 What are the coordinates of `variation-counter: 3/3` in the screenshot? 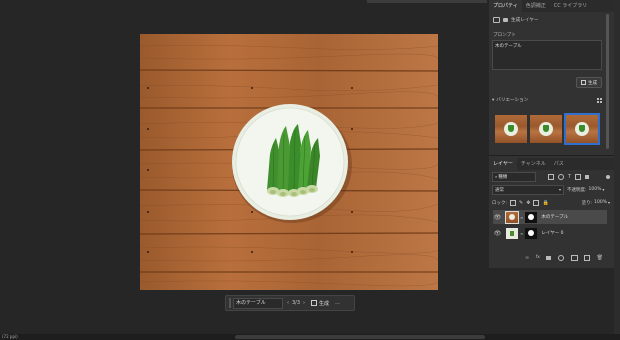 It's located at (296, 303).